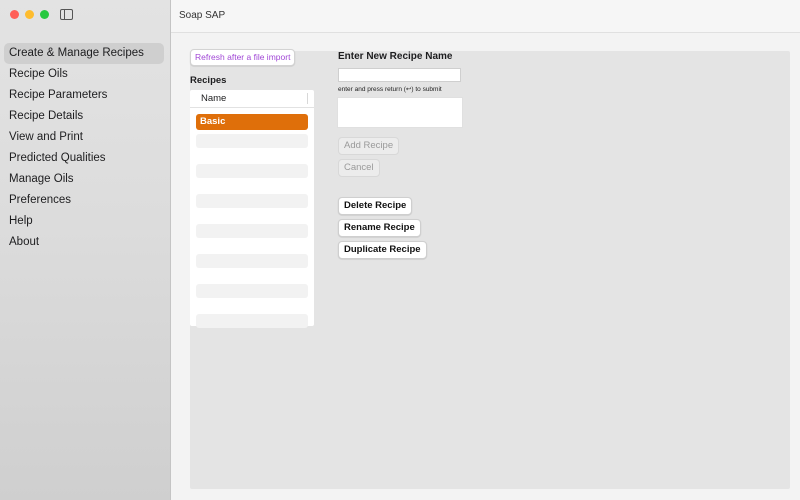 The height and width of the screenshot is (500, 800). I want to click on sidebar-item-preferences: Preferences, so click(84, 200).